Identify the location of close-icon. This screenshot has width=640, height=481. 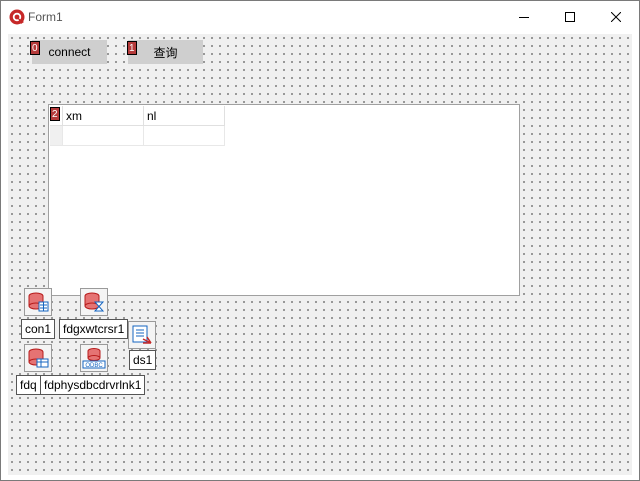
(616, 17).